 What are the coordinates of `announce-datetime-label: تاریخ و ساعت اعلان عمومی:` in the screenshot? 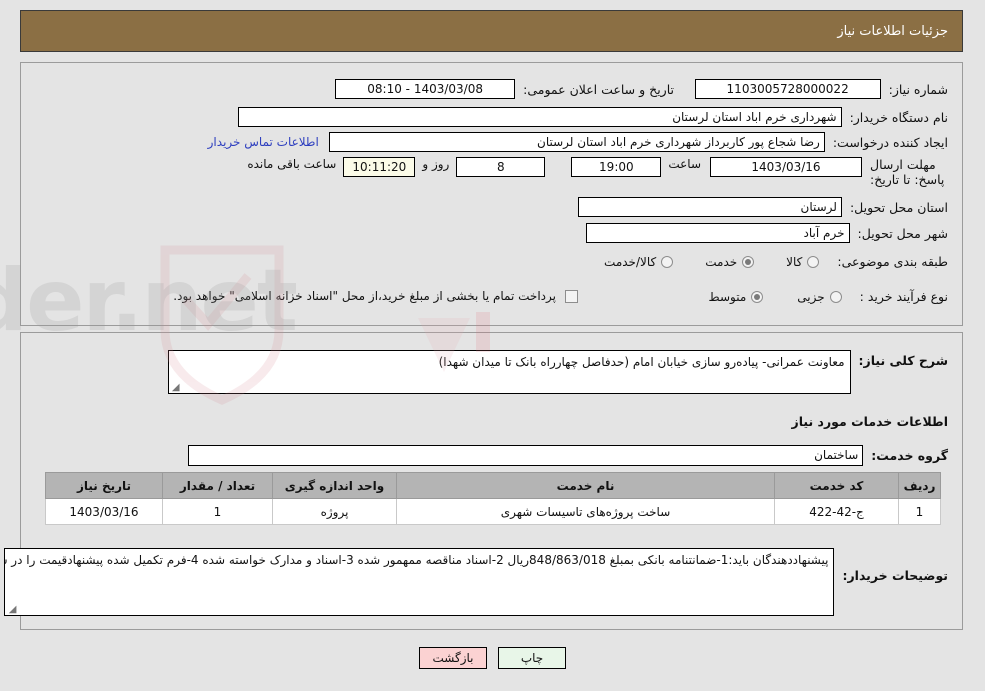 It's located at (598, 89).